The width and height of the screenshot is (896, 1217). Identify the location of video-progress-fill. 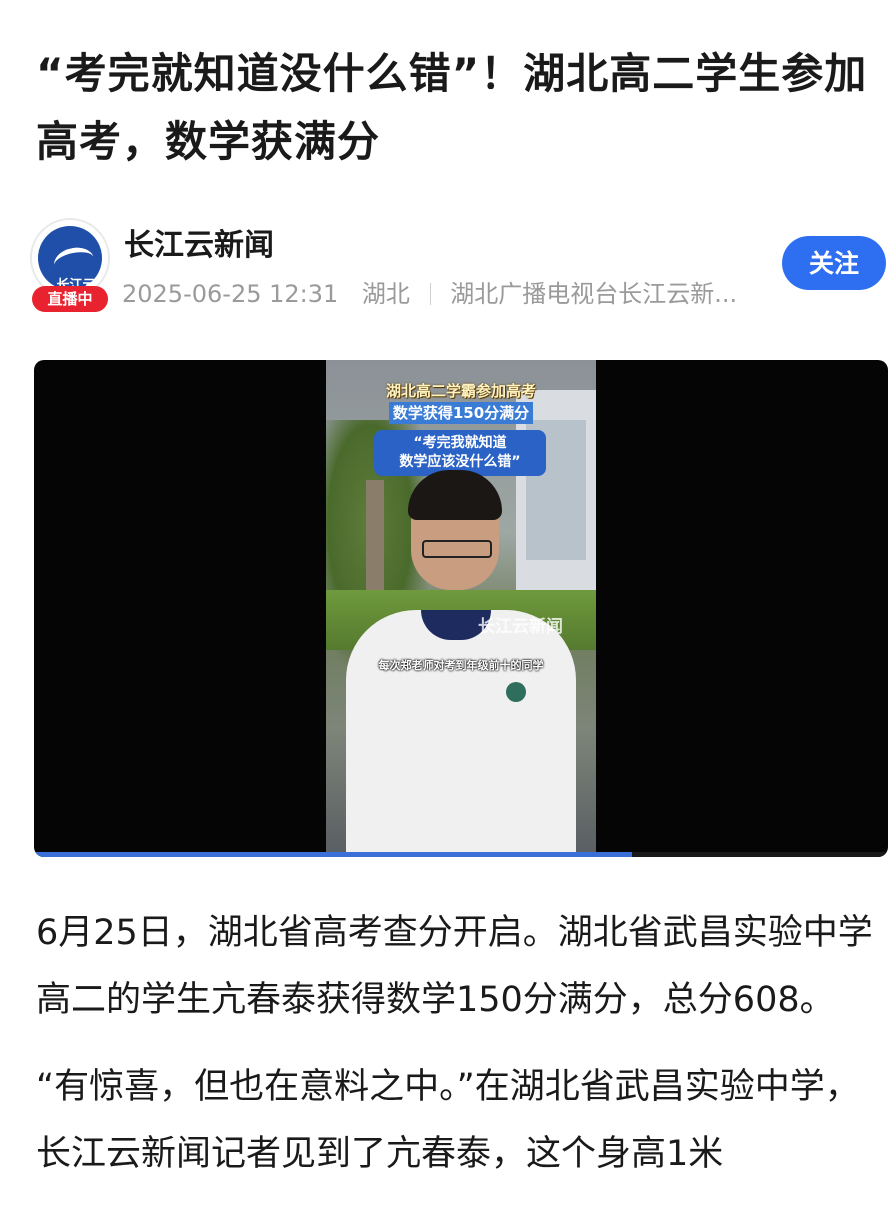
(333, 854).